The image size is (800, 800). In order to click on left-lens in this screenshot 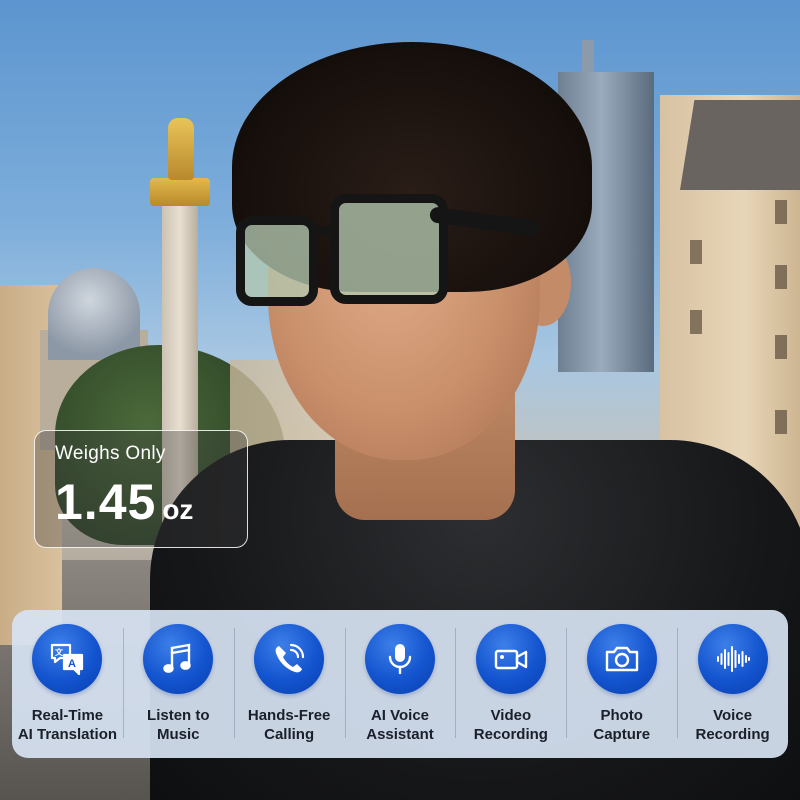, I will do `click(277, 261)`.